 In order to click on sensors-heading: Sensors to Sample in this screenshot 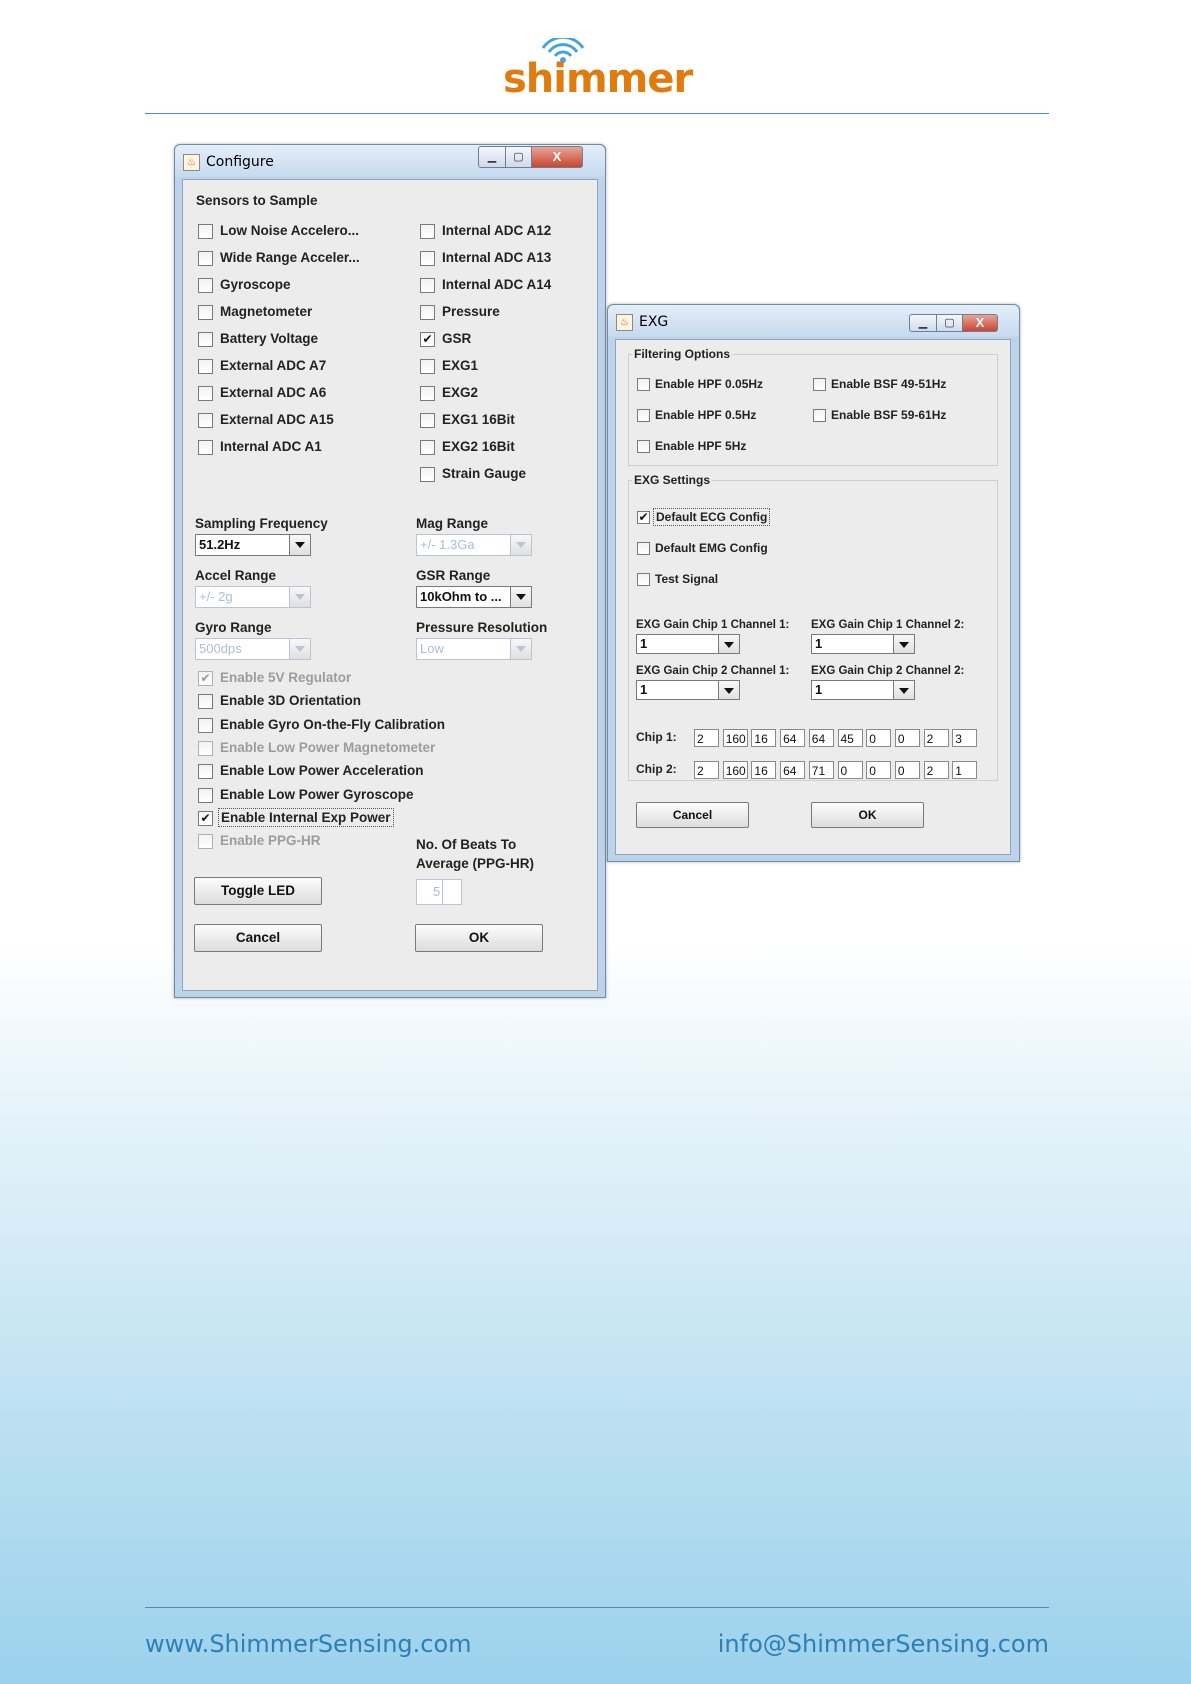, I will do `click(257, 200)`.